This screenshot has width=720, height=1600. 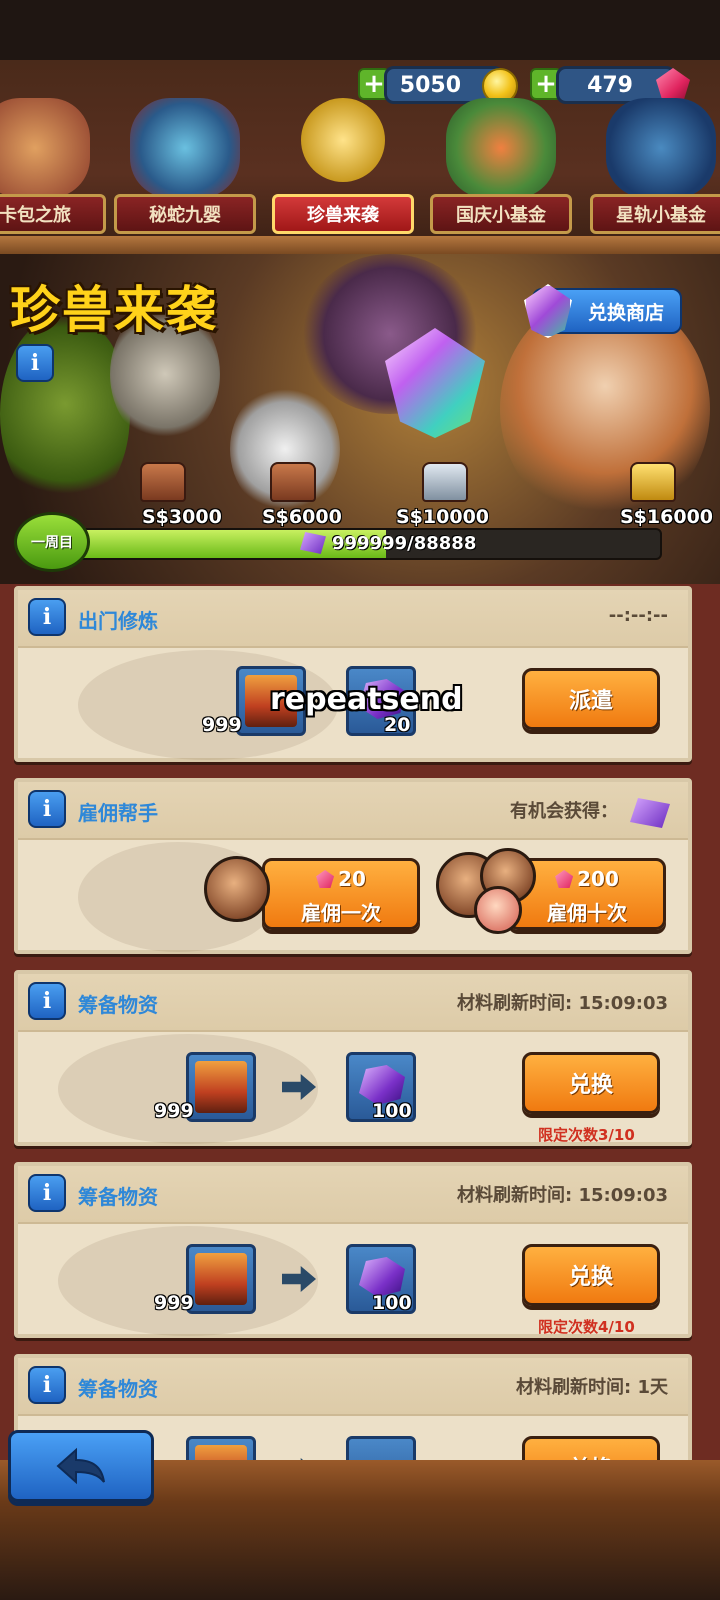 What do you see at coordinates (118, 621) in the screenshot?
I see `card-title: 出门修炼` at bounding box center [118, 621].